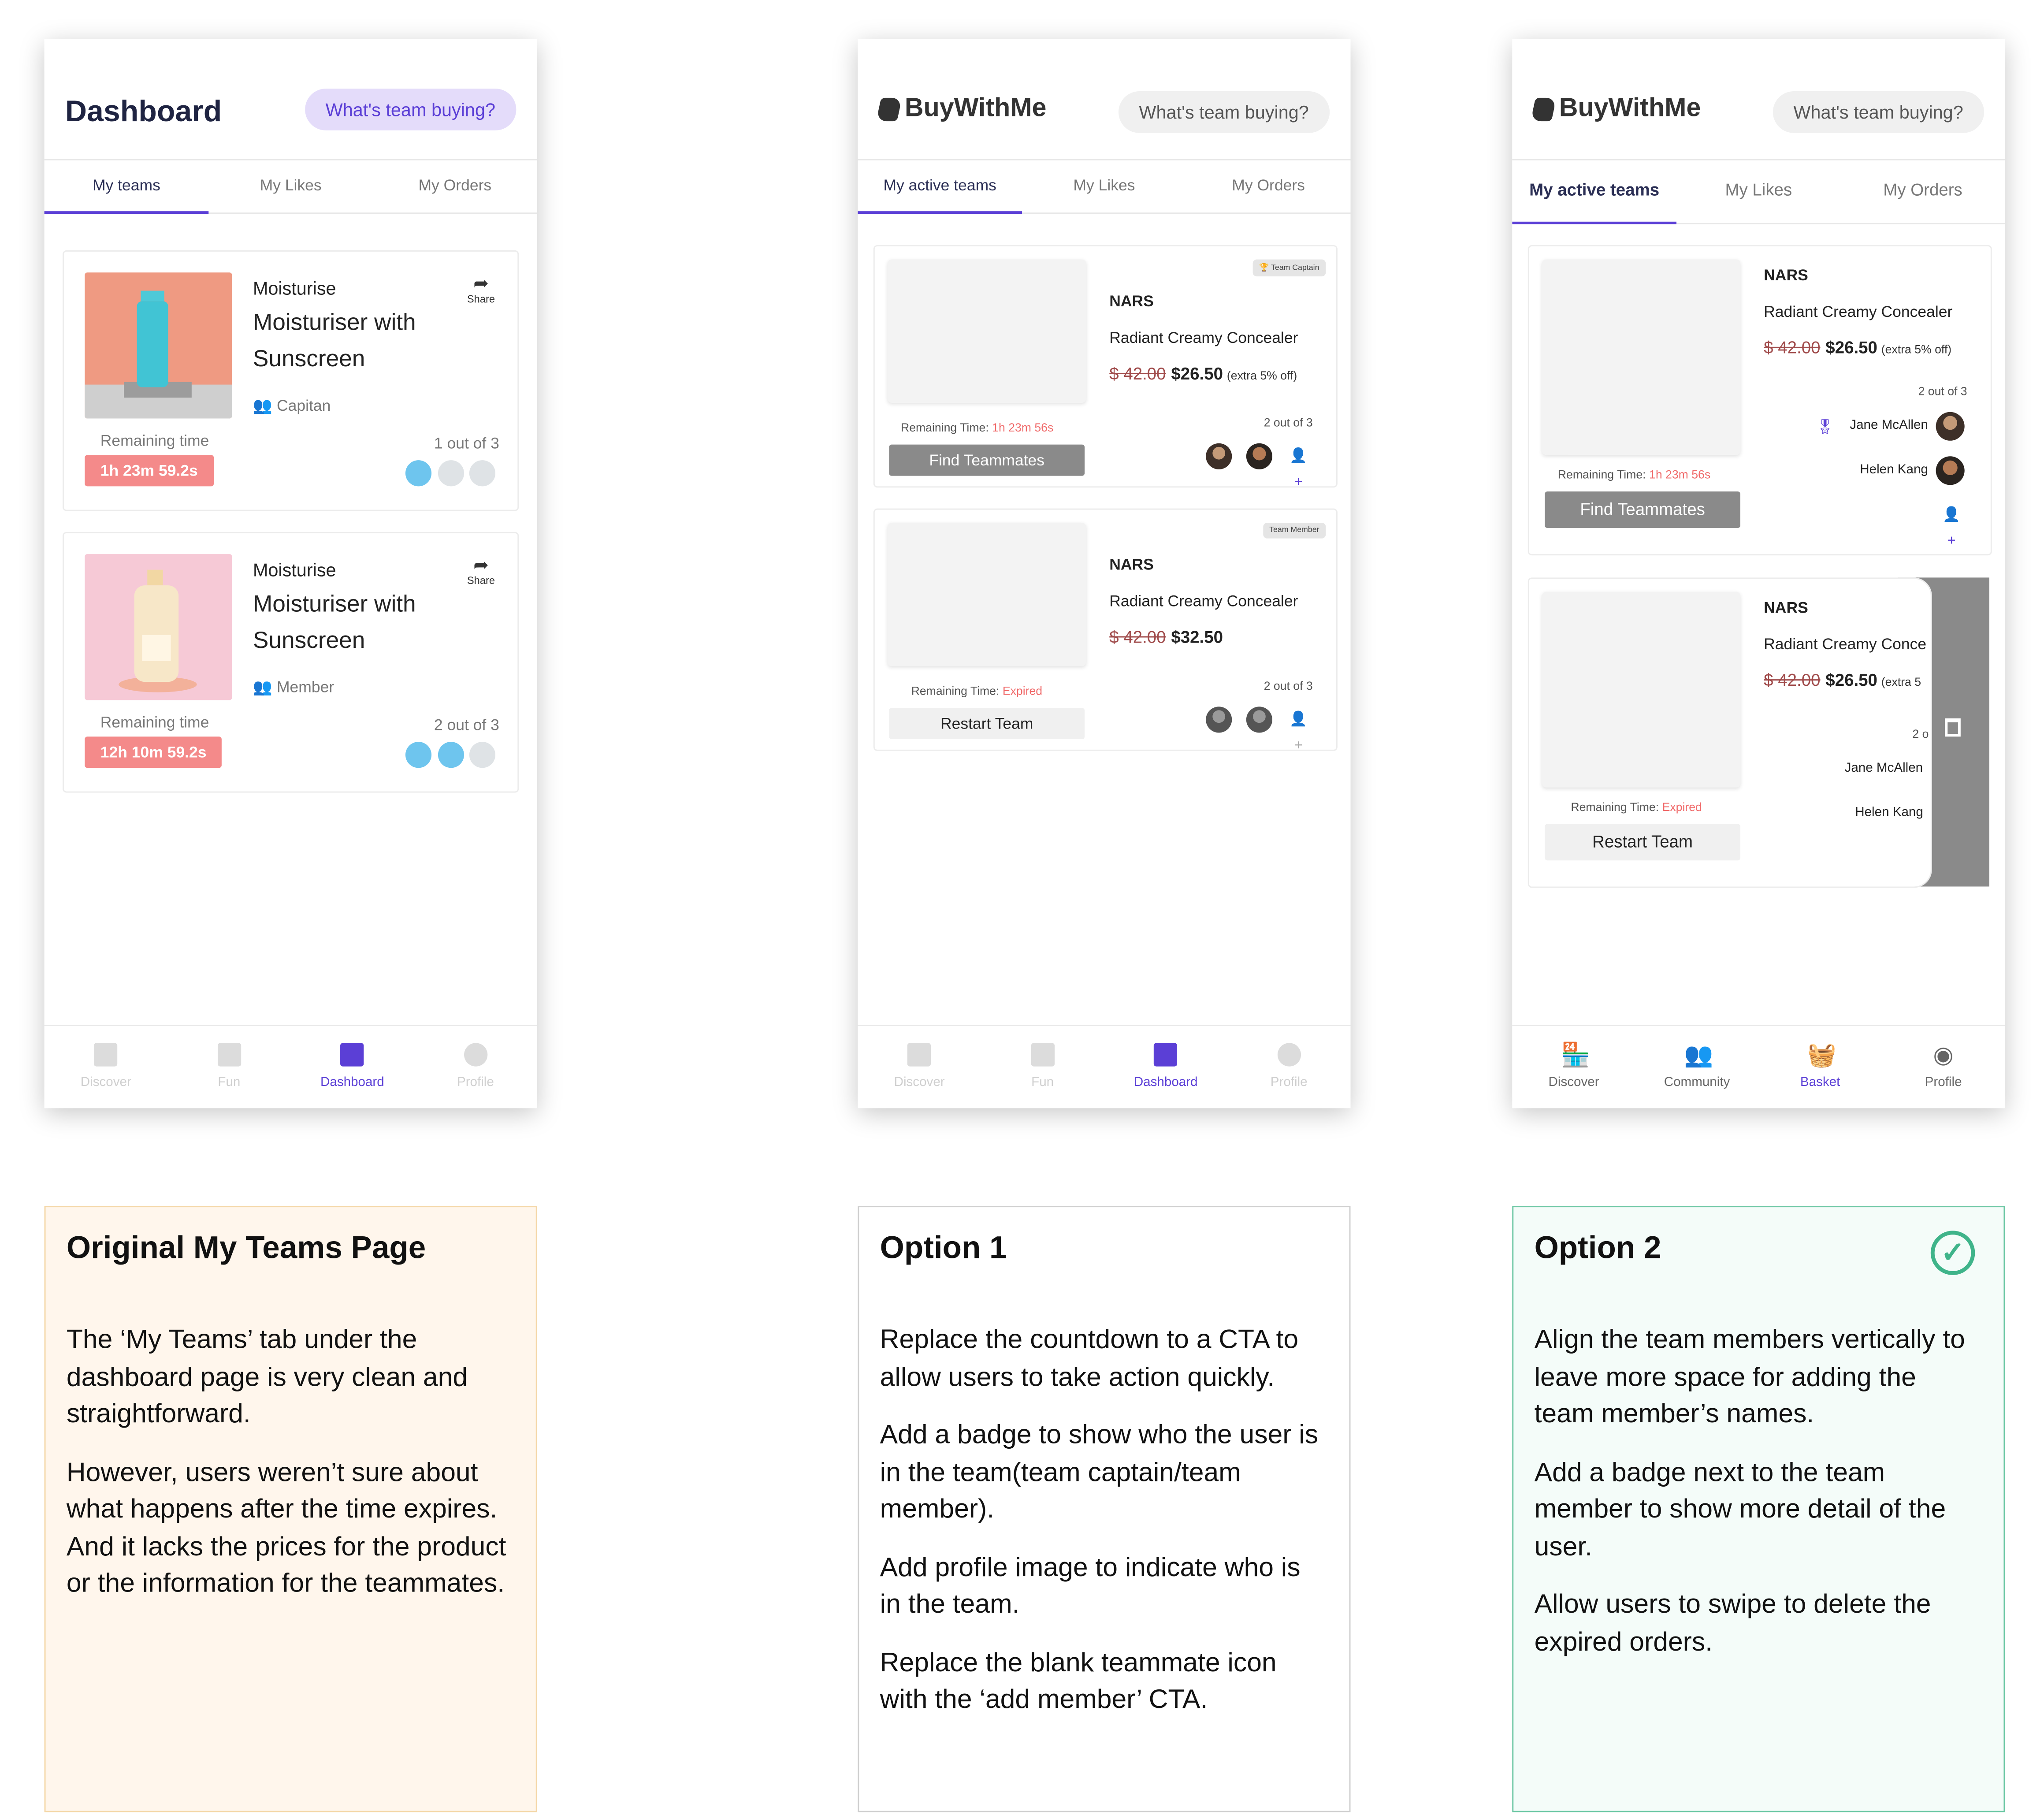  Describe the element at coordinates (1821, 1054) in the screenshot. I see `basket-icon: 🧺` at that location.